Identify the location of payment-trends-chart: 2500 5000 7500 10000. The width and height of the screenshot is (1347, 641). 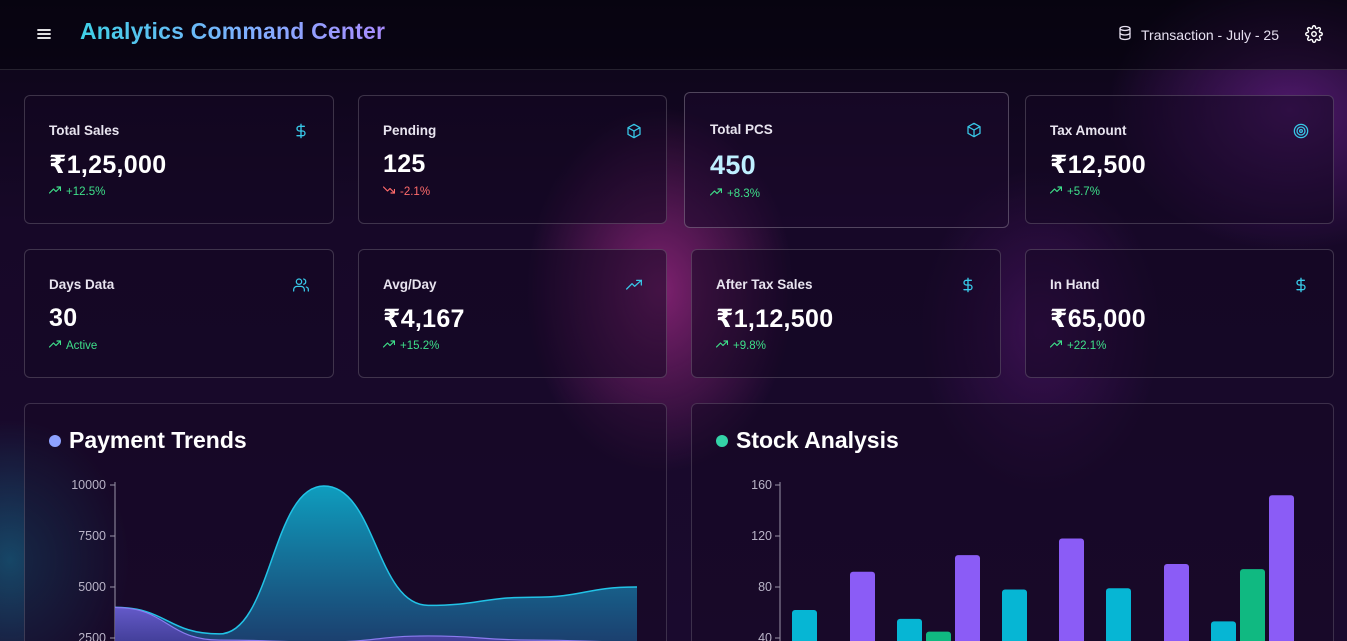
(354, 559).